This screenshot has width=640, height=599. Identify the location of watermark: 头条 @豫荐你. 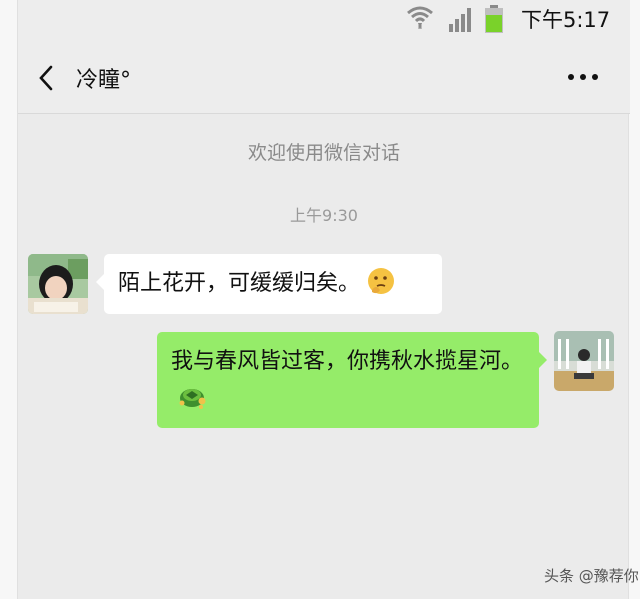
(591, 576).